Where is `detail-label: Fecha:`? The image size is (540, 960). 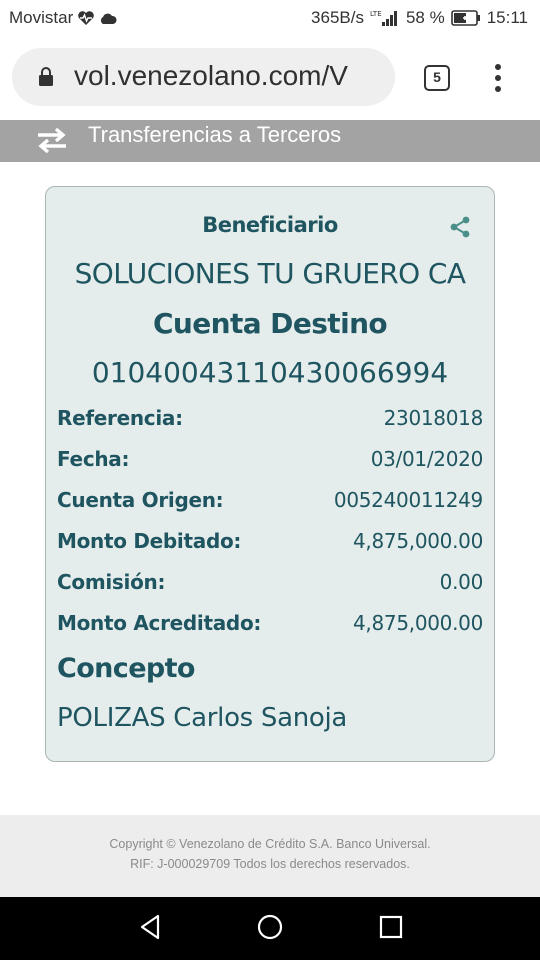
detail-label: Fecha: is located at coordinates (93, 459).